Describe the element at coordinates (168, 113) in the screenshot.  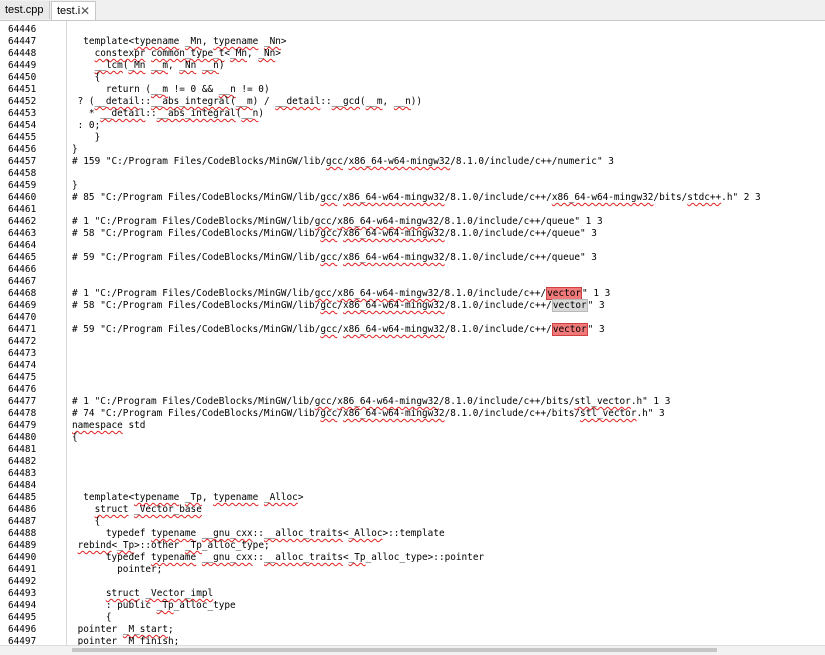
I see `code-text: * __detail::__abs_integral(__n)` at that location.